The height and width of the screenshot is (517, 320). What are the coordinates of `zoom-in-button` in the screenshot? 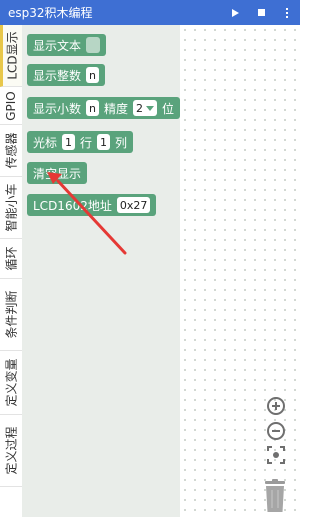 It's located at (276, 406).